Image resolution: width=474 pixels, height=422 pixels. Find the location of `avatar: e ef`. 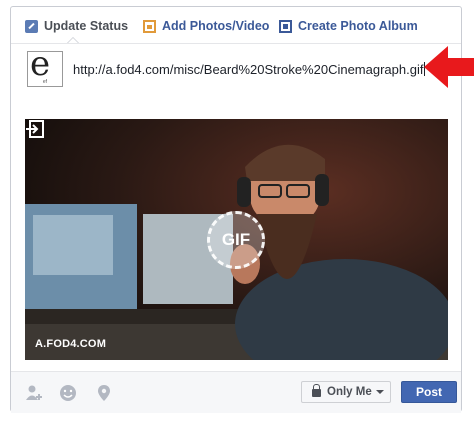

avatar: e ef is located at coordinates (45, 69).